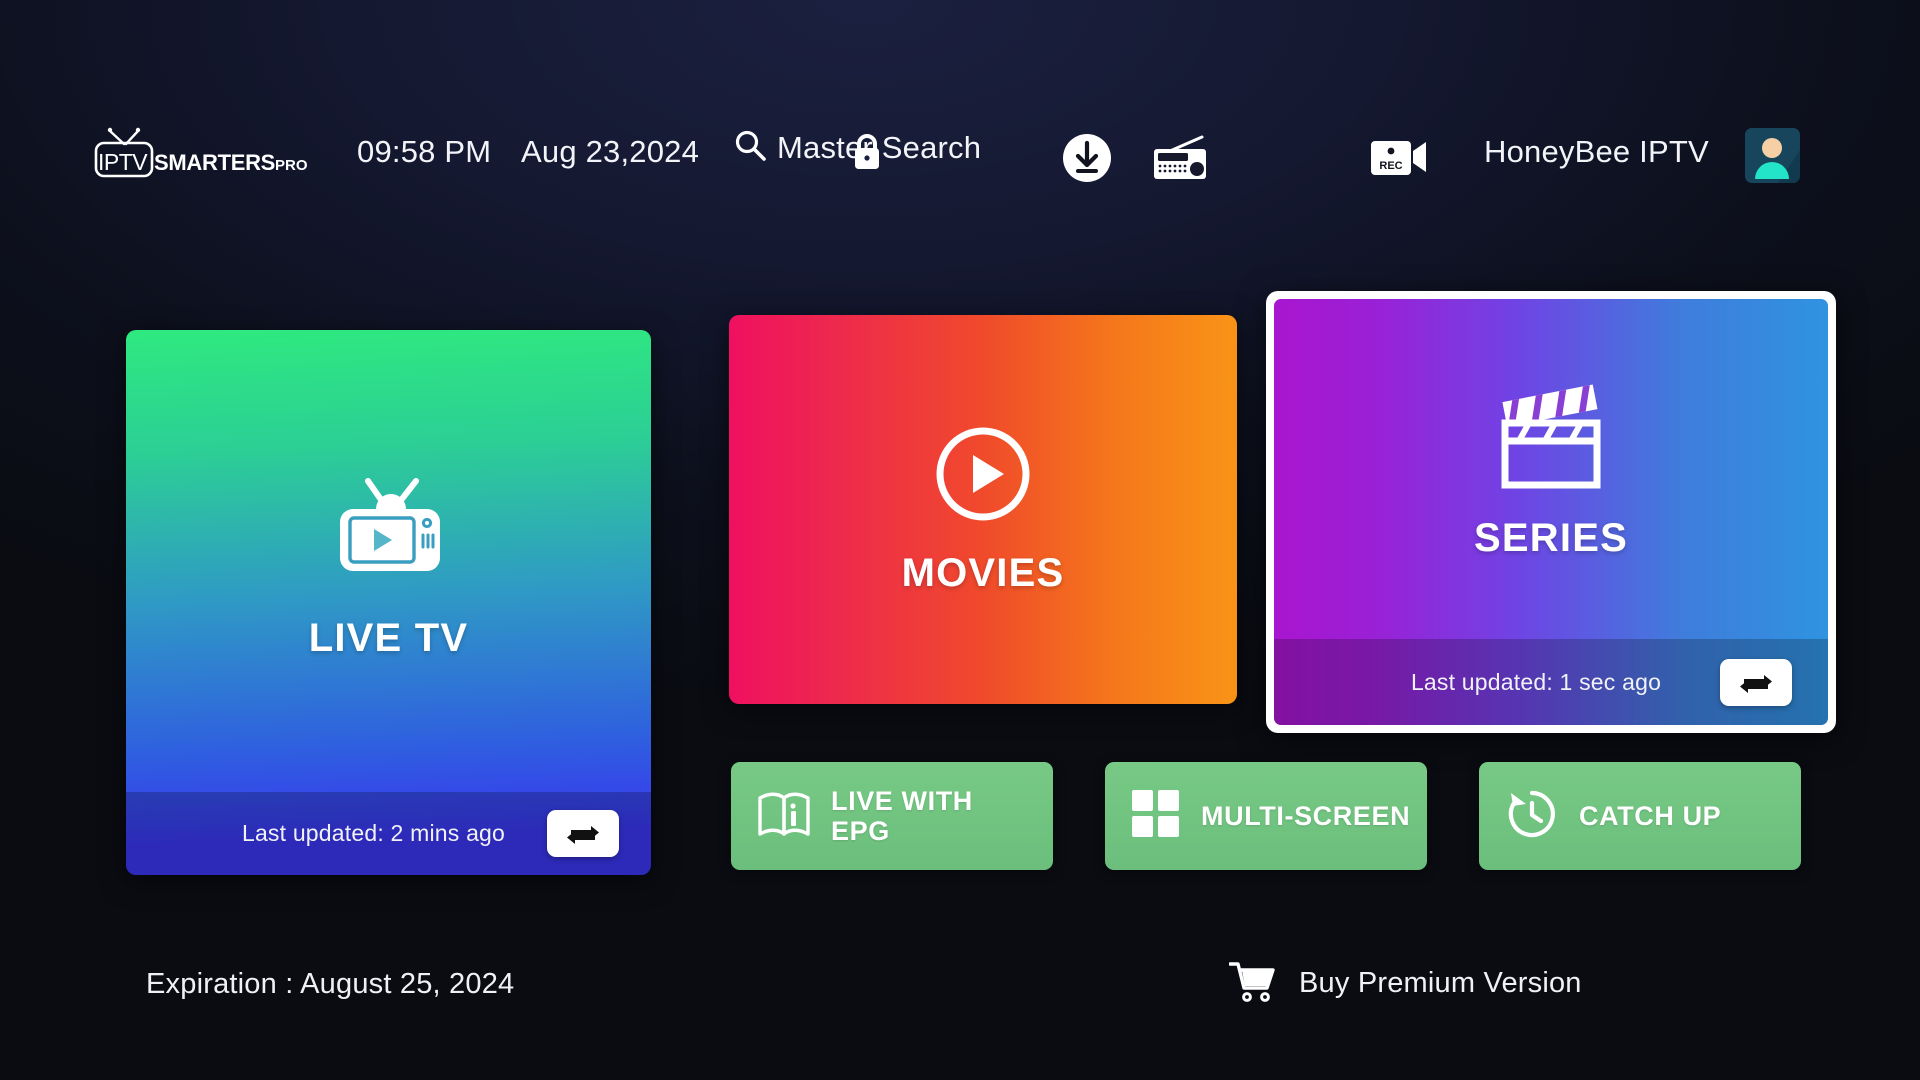 This screenshot has width=1920, height=1080. I want to click on card-series: SERIES Last updated: 1 sec ago, so click(1551, 512).